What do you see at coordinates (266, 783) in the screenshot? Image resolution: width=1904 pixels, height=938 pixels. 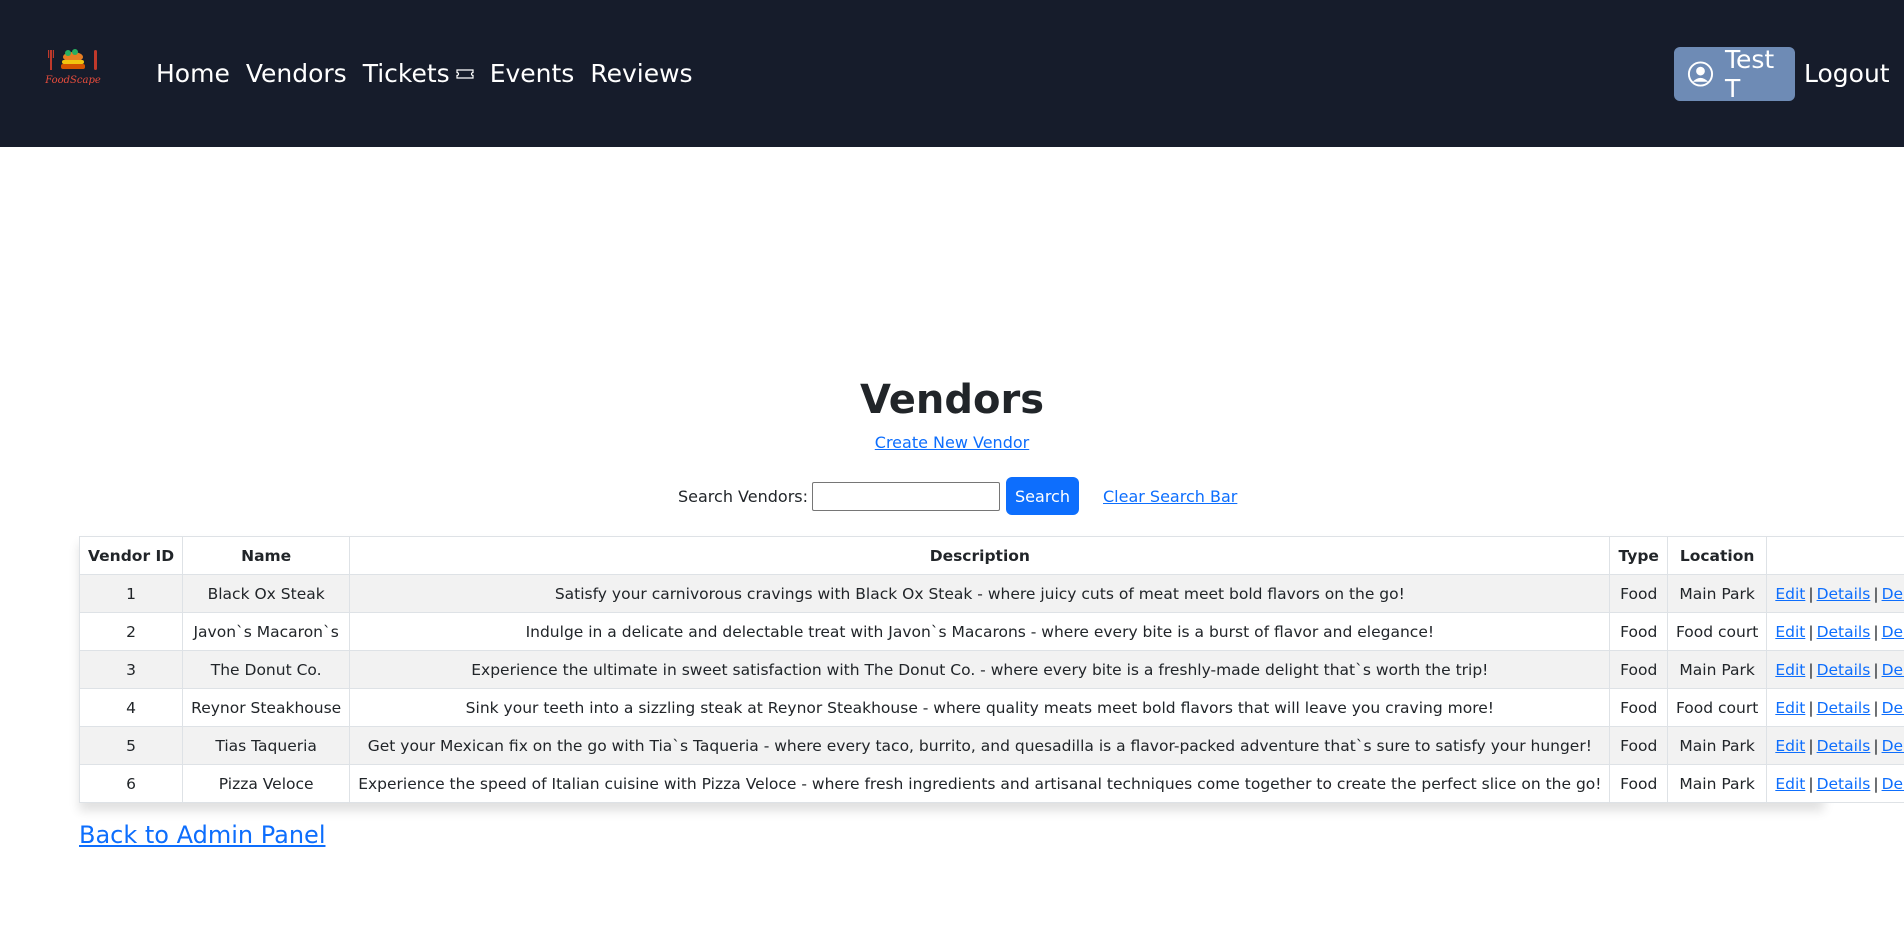 I see `cell-name: Pizza Veloce` at bounding box center [266, 783].